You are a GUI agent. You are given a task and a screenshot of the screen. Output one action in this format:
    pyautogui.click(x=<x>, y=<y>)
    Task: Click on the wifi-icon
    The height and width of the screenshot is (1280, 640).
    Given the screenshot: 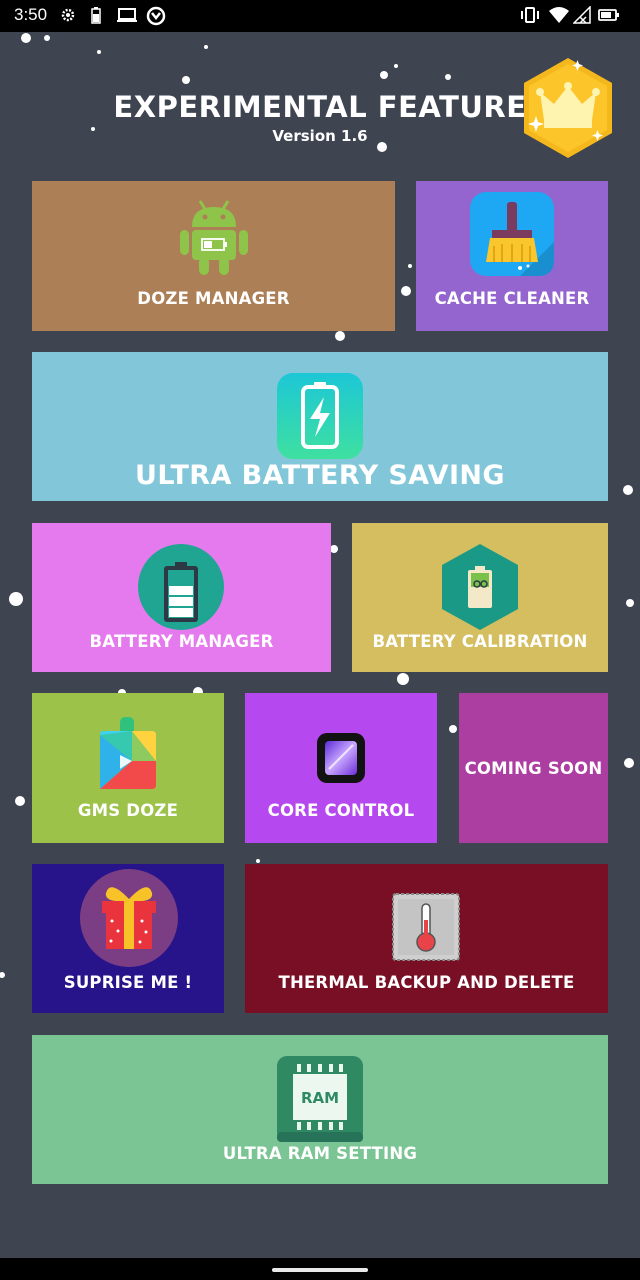 What is the action you would take?
    pyautogui.click(x=559, y=15)
    